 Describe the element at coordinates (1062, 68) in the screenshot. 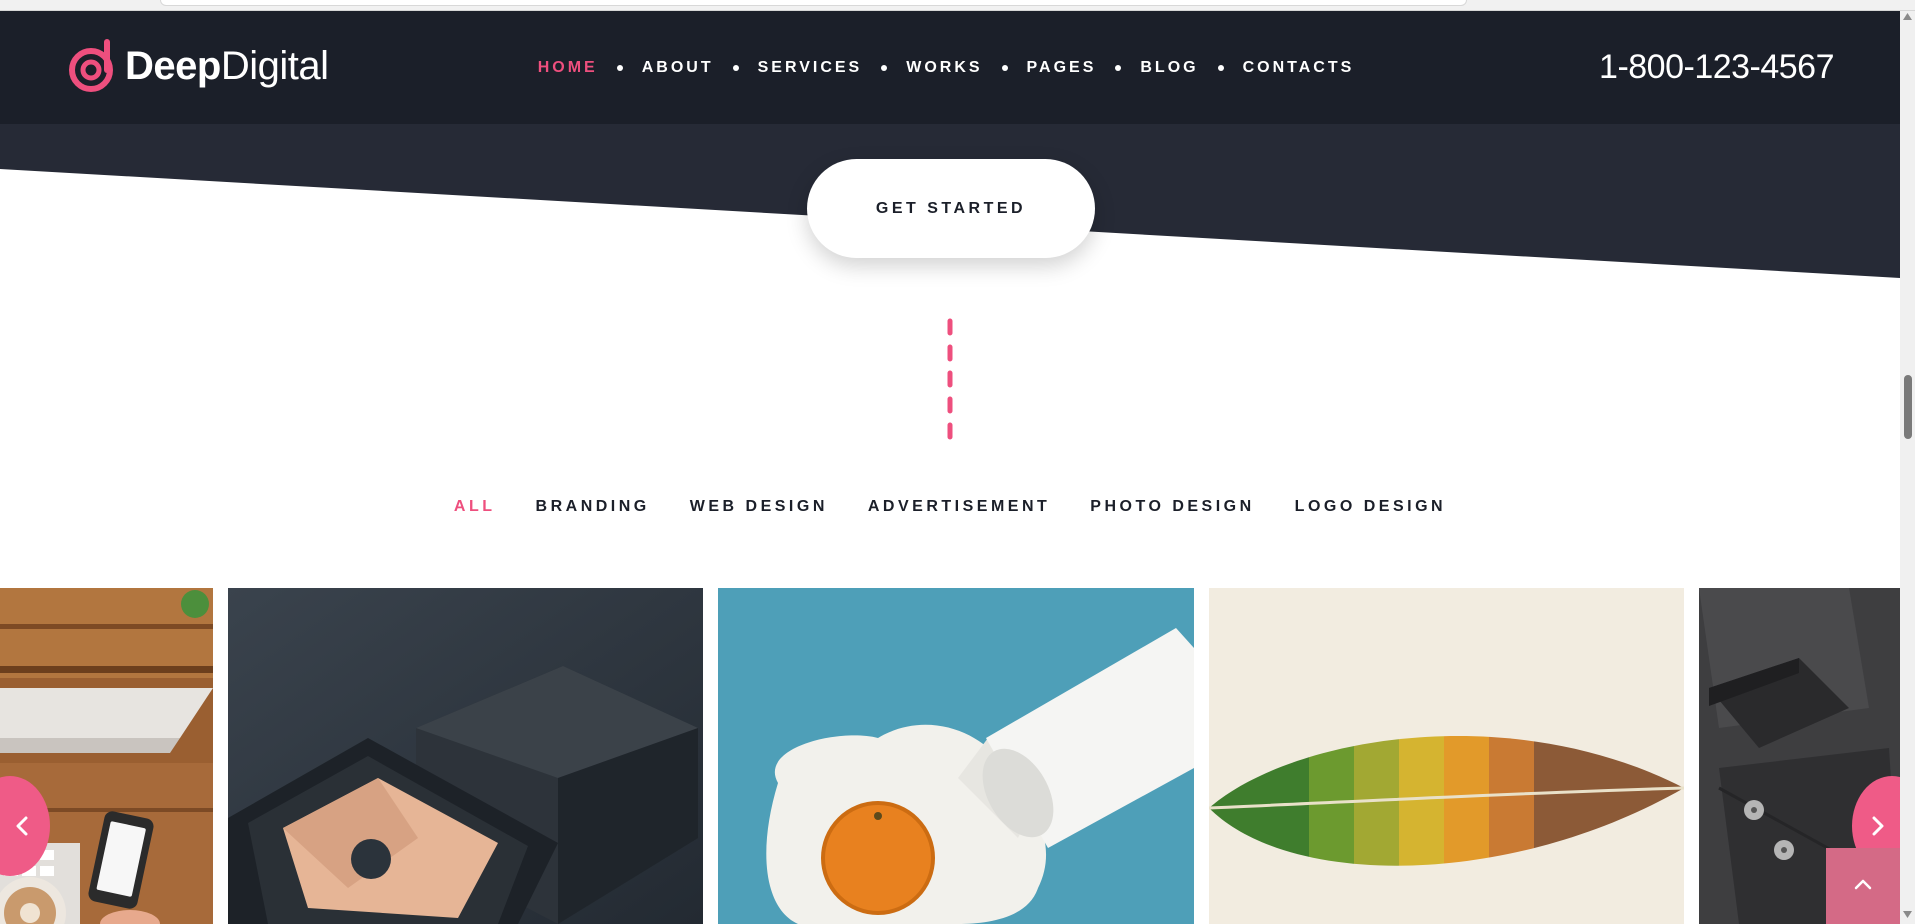

I see `nav-item-pages: PAGES` at that location.